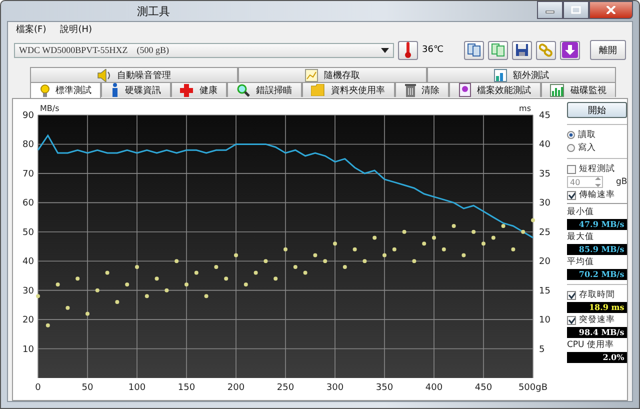  I want to click on document-icon, so click(464, 90).